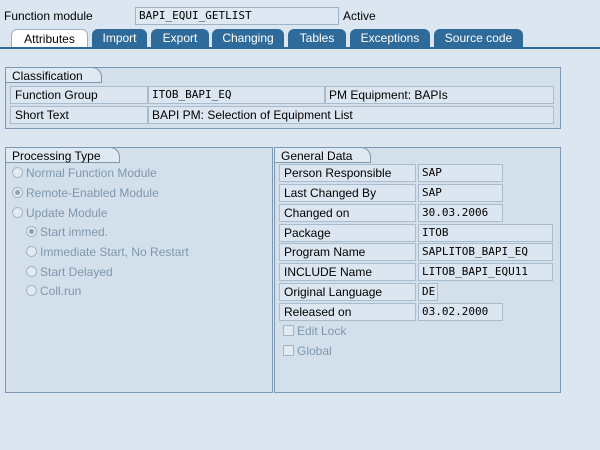 This screenshot has width=600, height=450. What do you see at coordinates (347, 252) in the screenshot?
I see `program-name-label: Program Name` at bounding box center [347, 252].